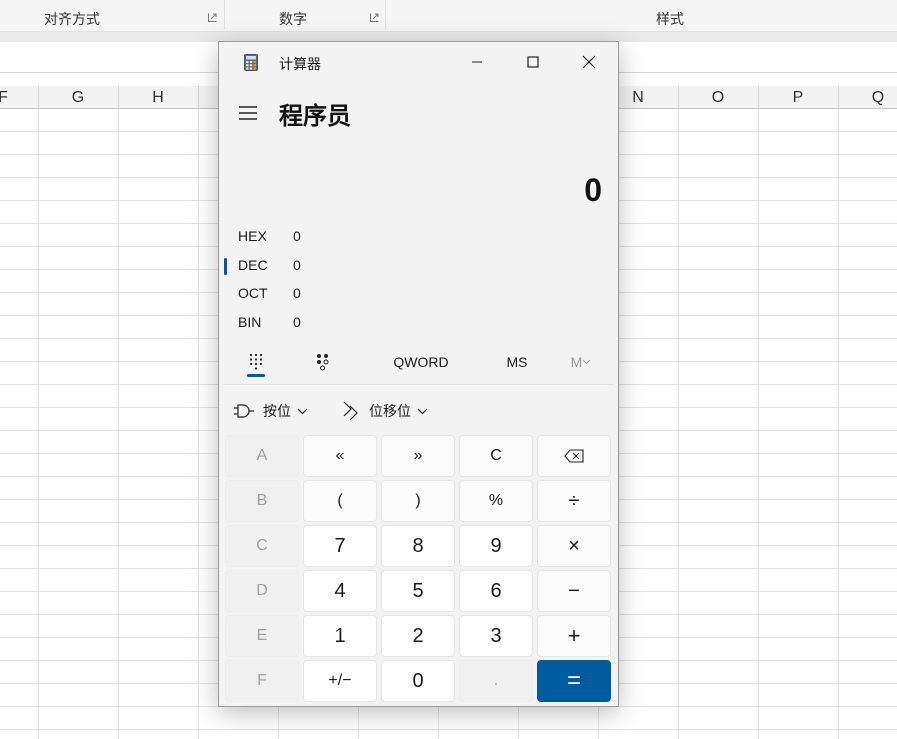 This screenshot has width=897, height=739. I want to click on keypad-grid-icon, so click(256, 361).